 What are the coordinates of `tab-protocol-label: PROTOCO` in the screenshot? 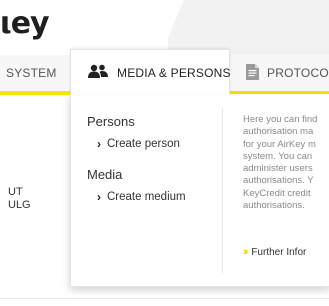 It's located at (298, 73).